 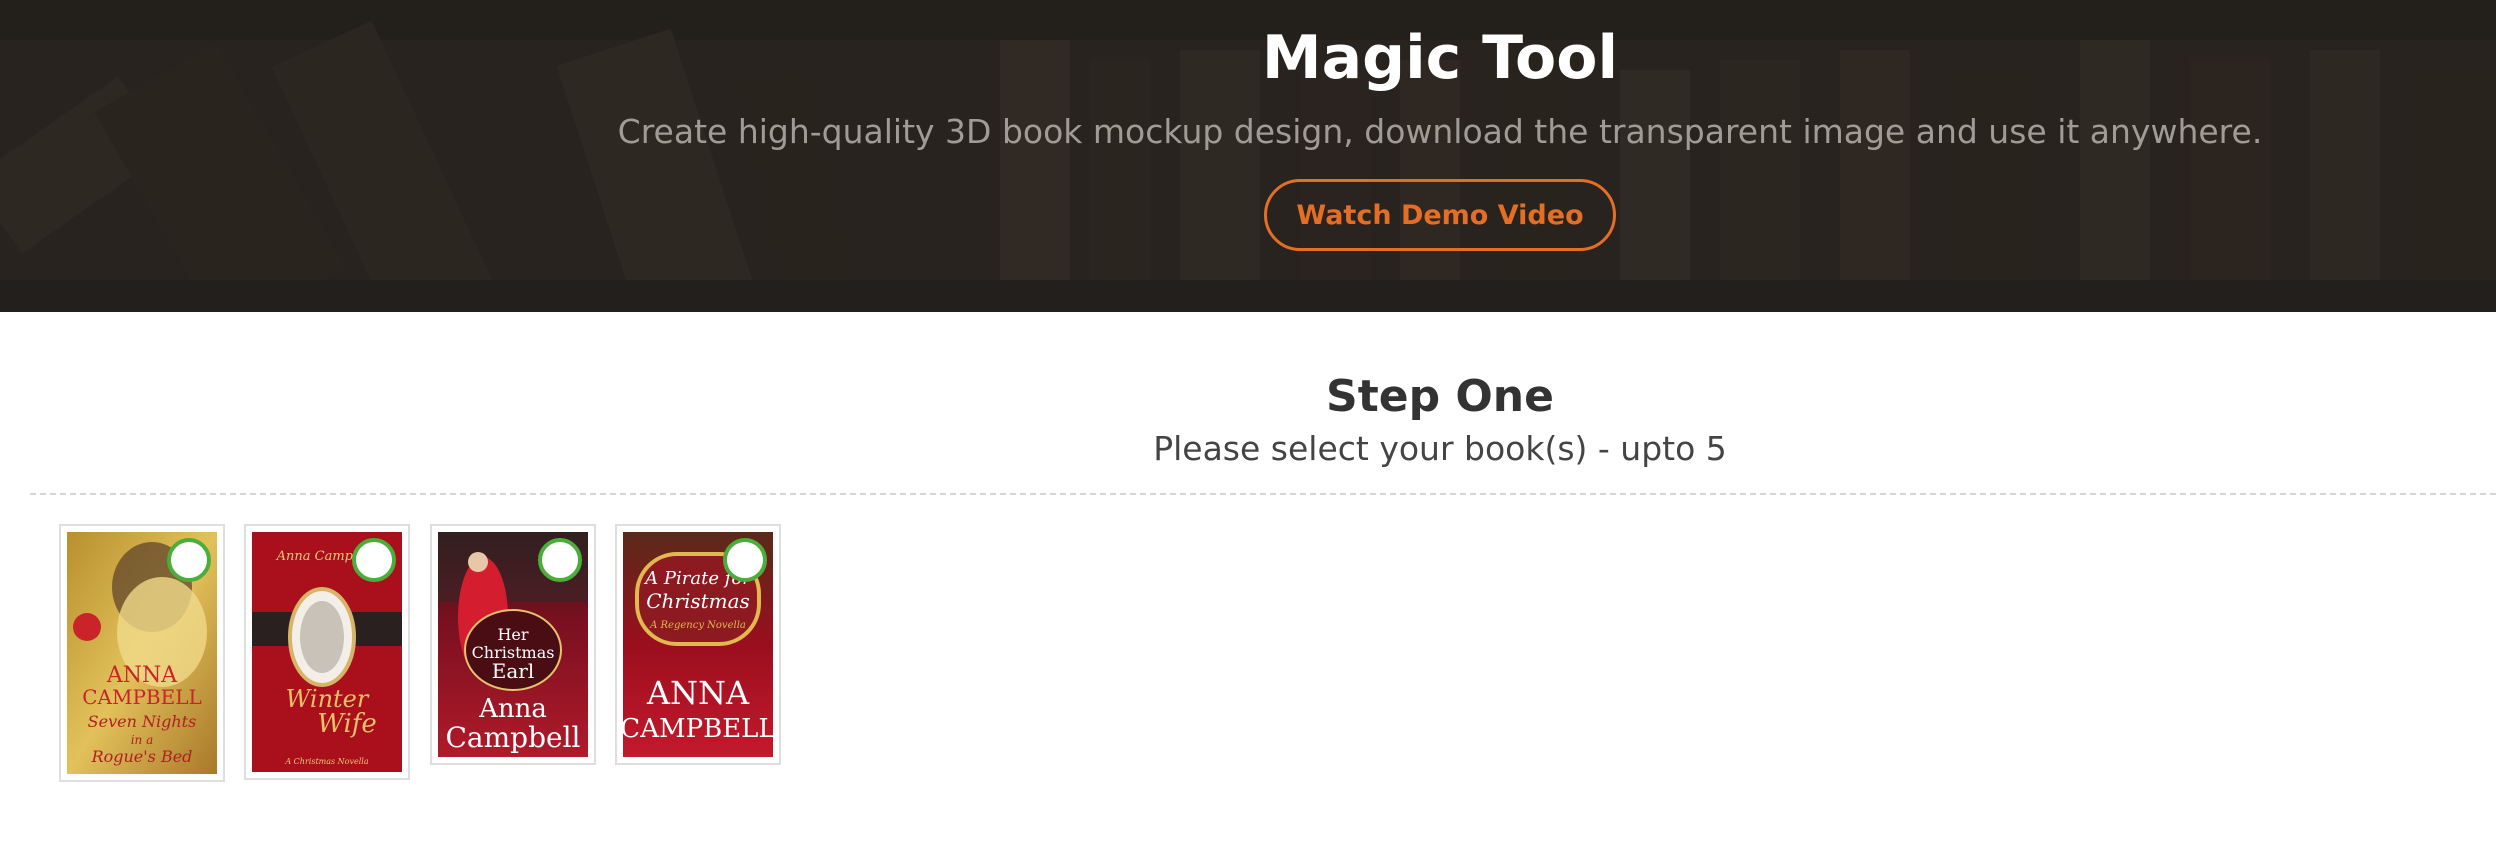 I want to click on svg-text: Campbell, so click(x=513, y=737).